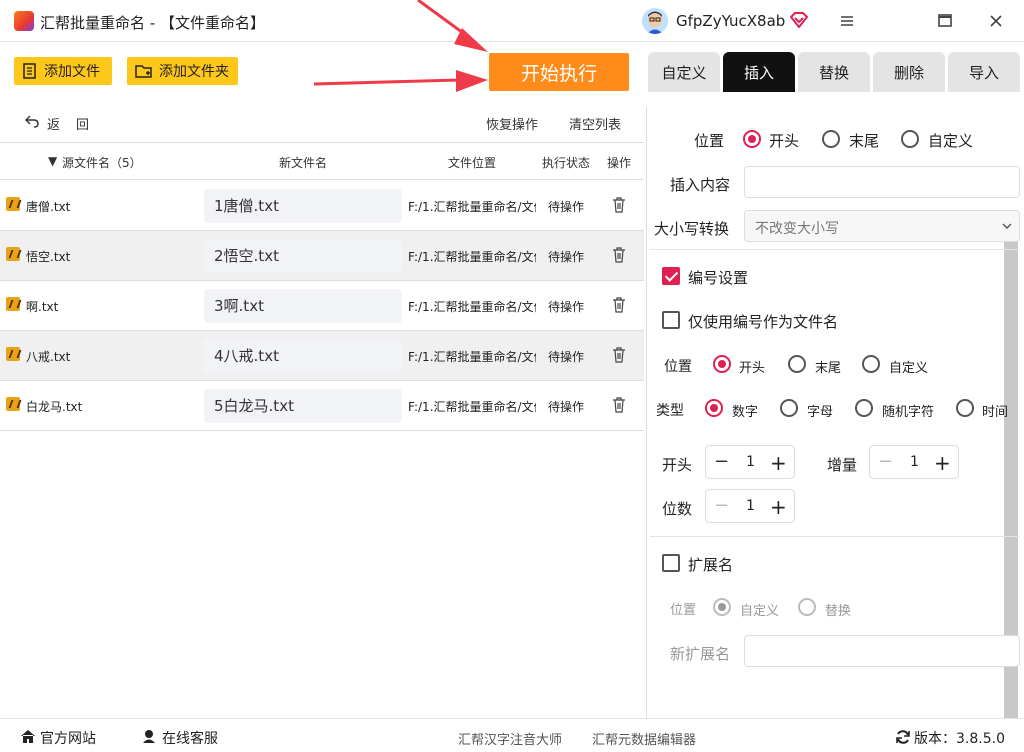  I want to click on type-radio-number, so click(714, 408).